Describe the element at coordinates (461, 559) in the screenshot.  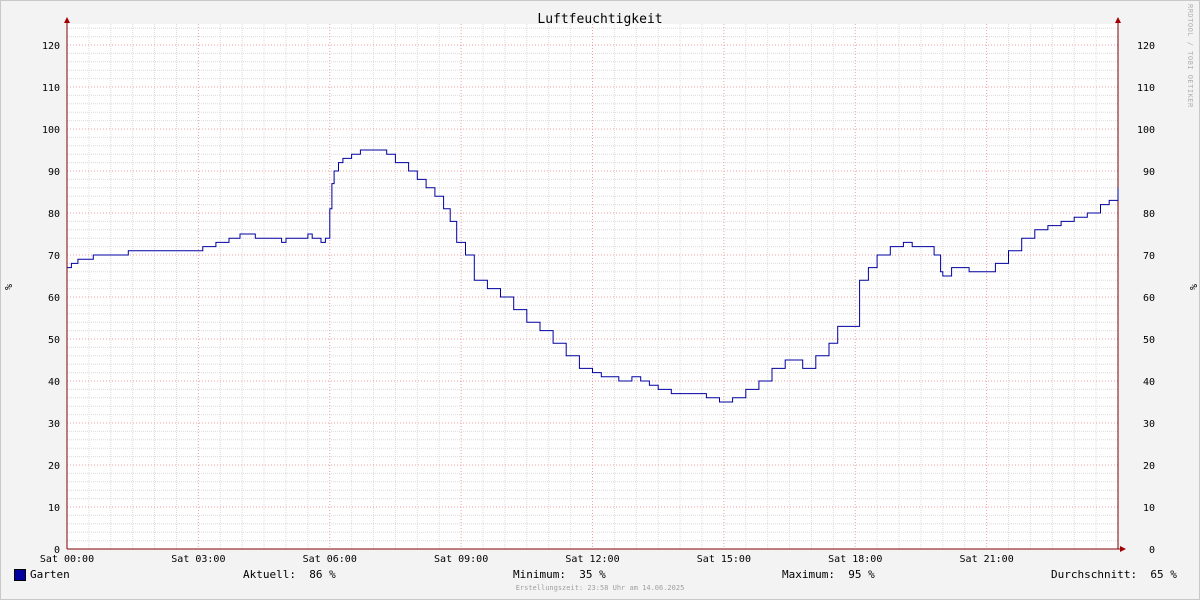
I see `x-tick-label: Sat 09:00` at that location.